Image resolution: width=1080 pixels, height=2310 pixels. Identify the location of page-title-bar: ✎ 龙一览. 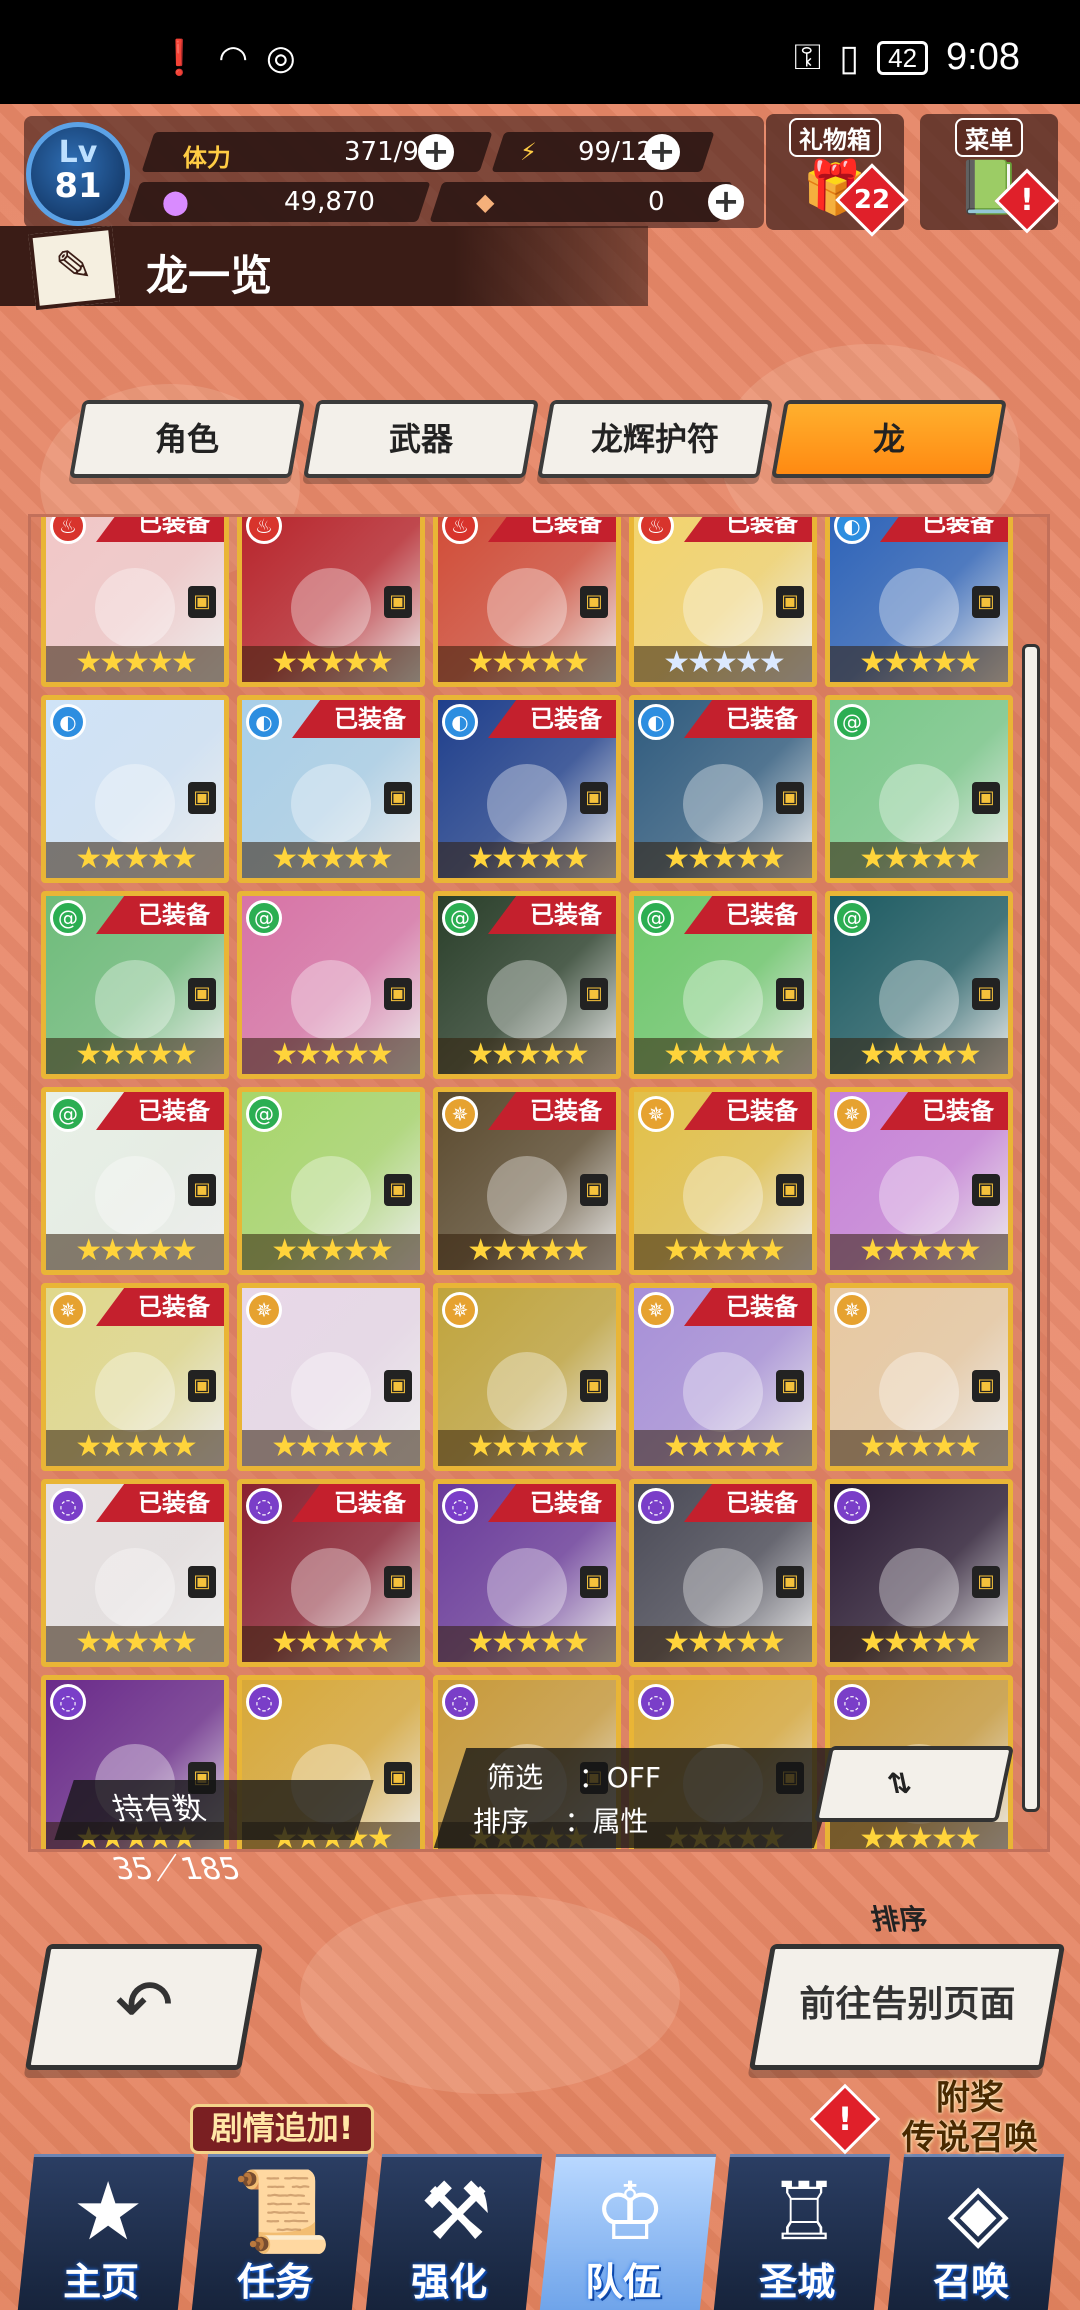
(324, 268).